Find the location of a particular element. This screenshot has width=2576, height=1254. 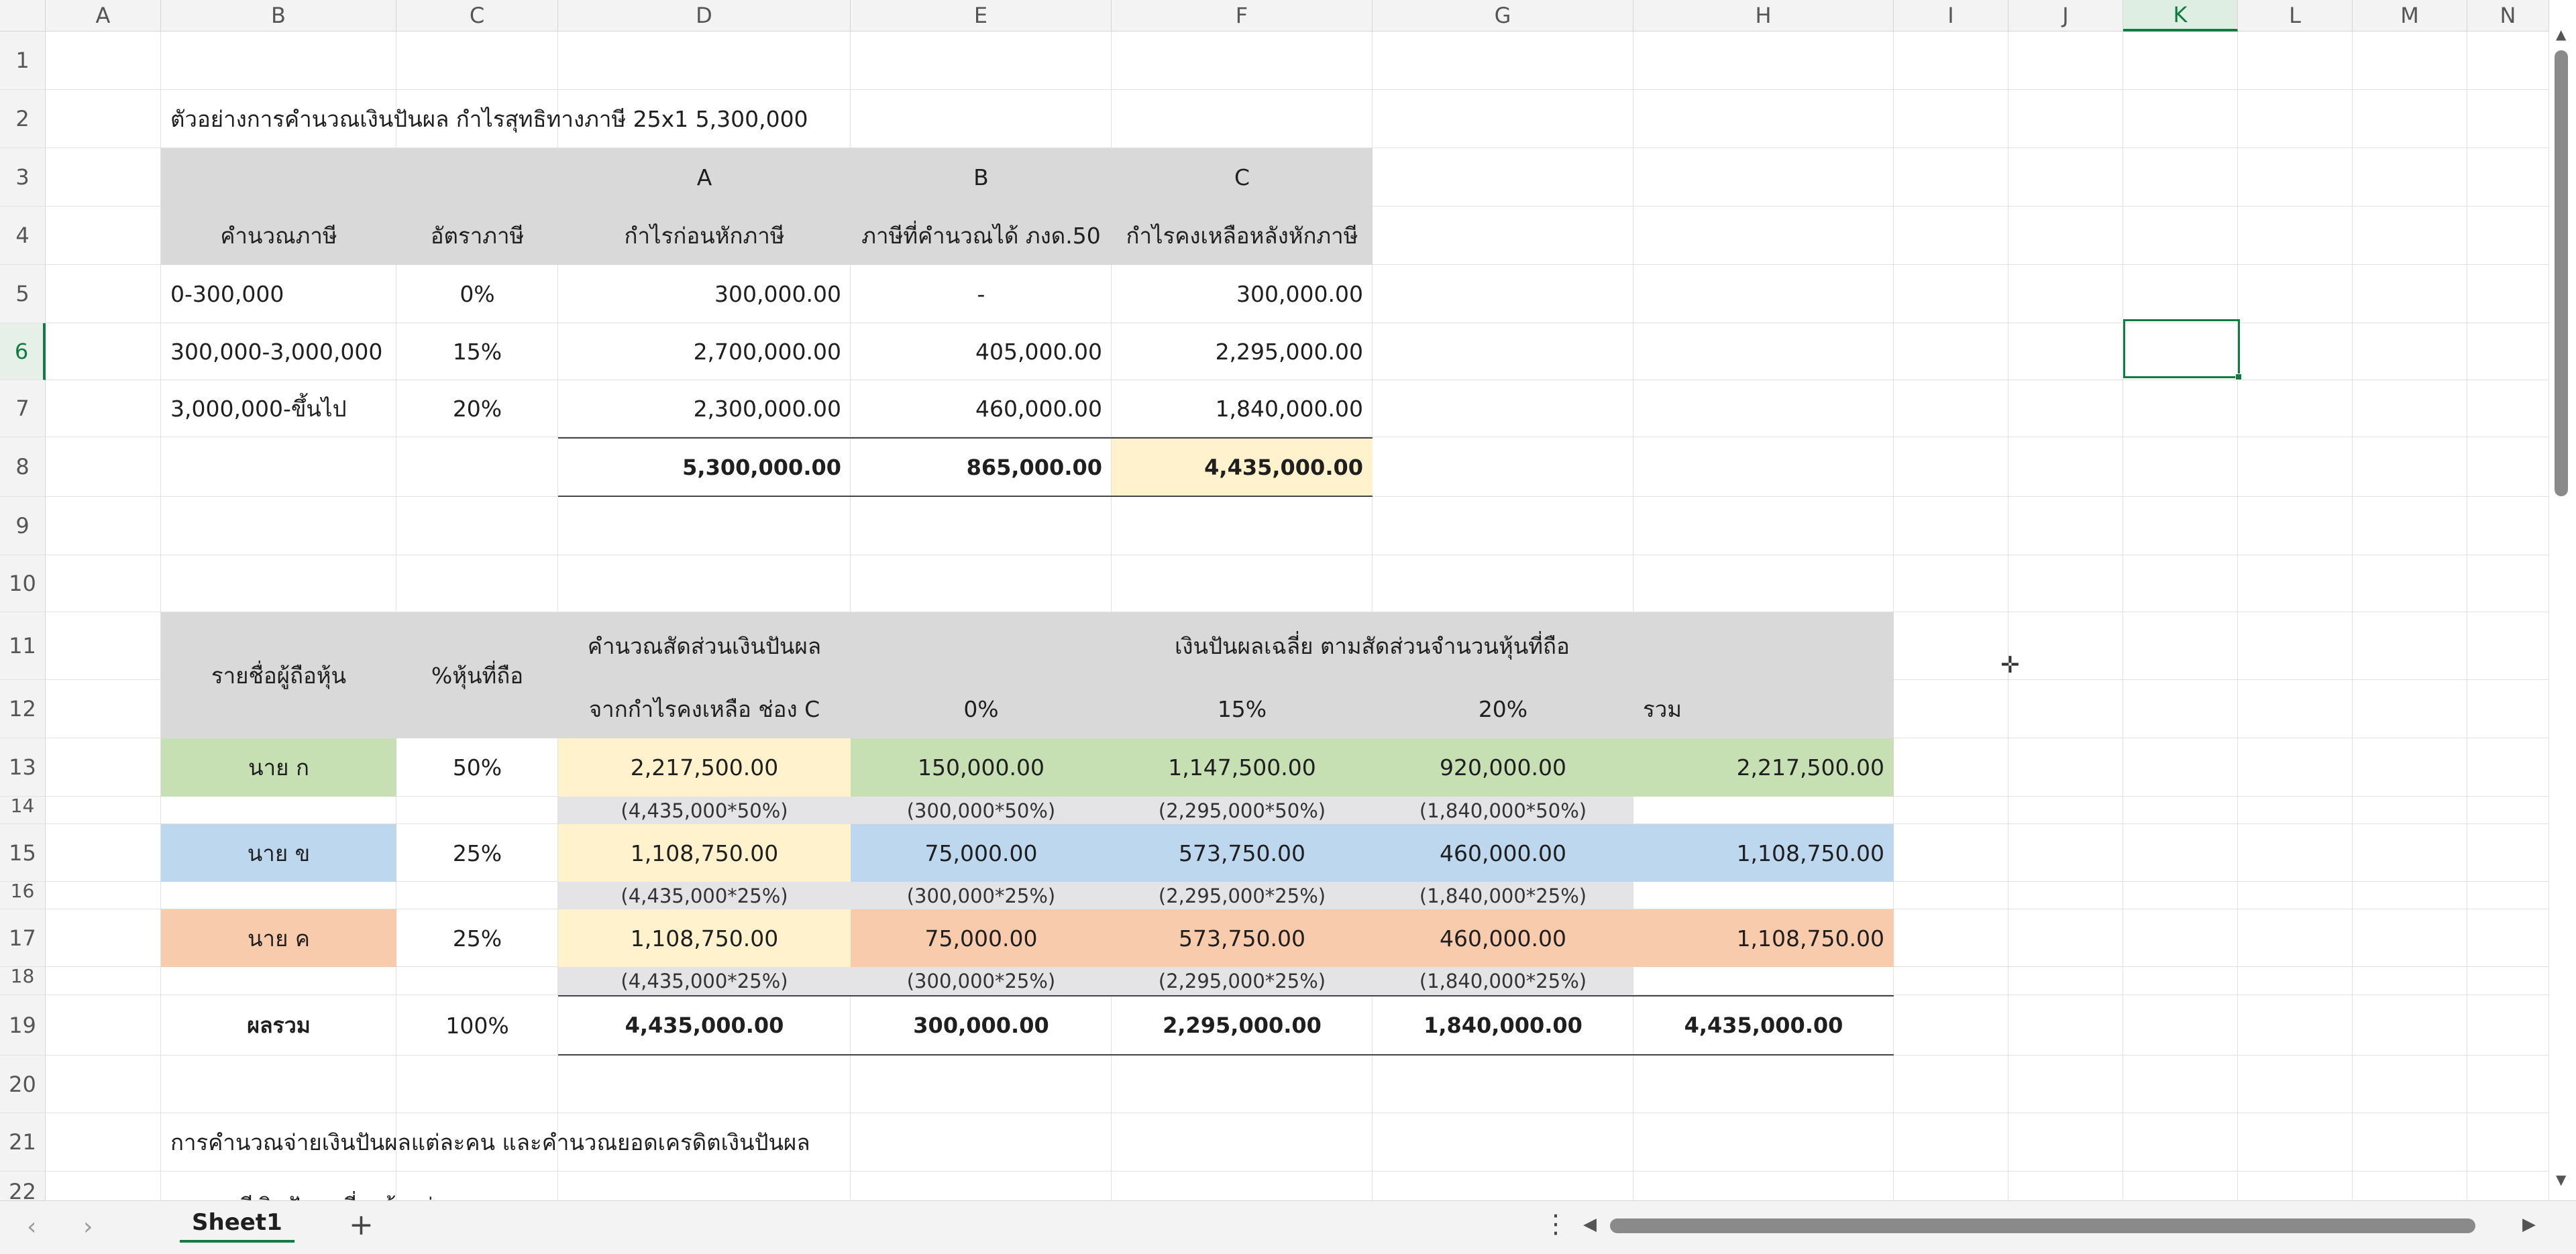

dividend-15: 1,147,500.00 is located at coordinates (1242, 767).